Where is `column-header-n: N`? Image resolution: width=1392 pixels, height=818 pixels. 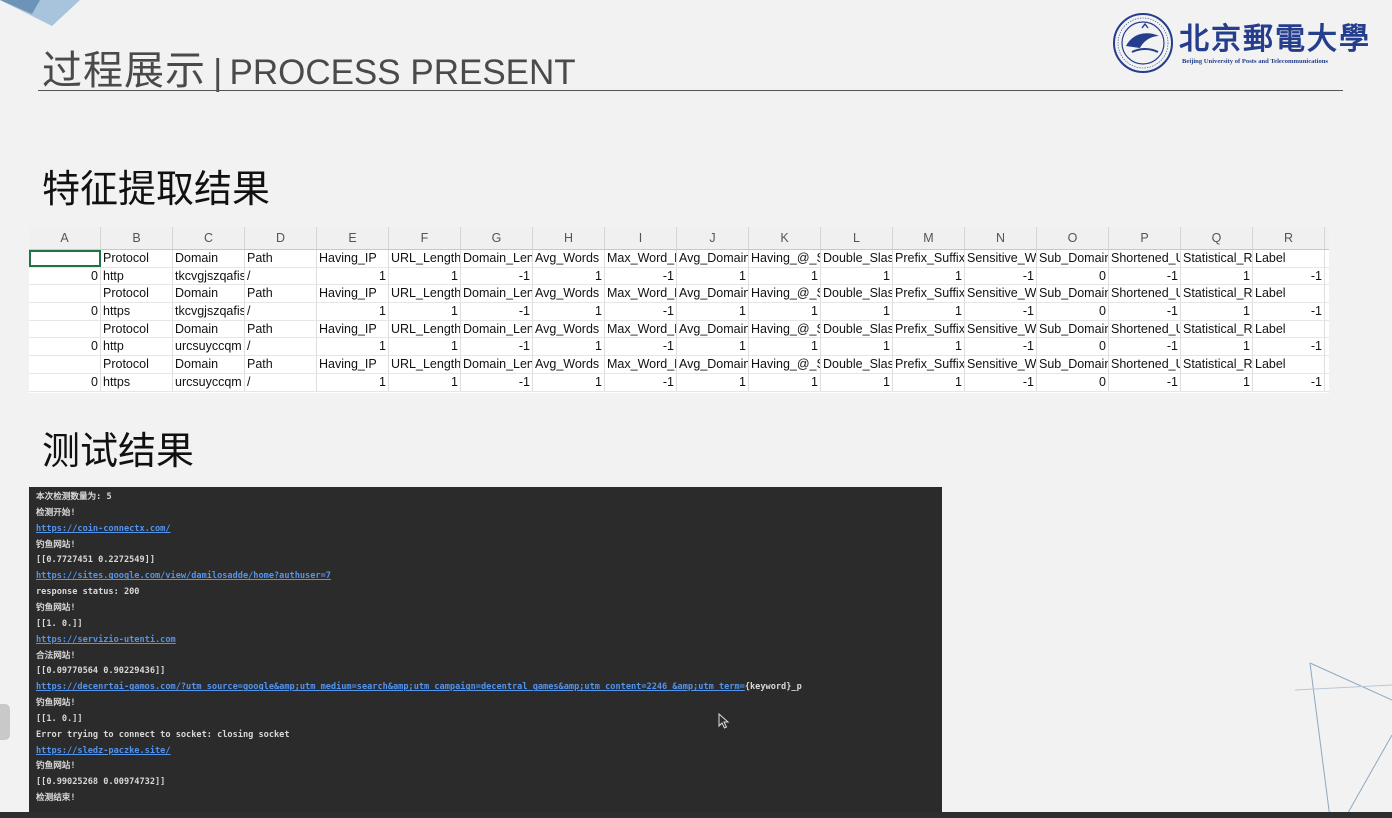 column-header-n: N is located at coordinates (1001, 238).